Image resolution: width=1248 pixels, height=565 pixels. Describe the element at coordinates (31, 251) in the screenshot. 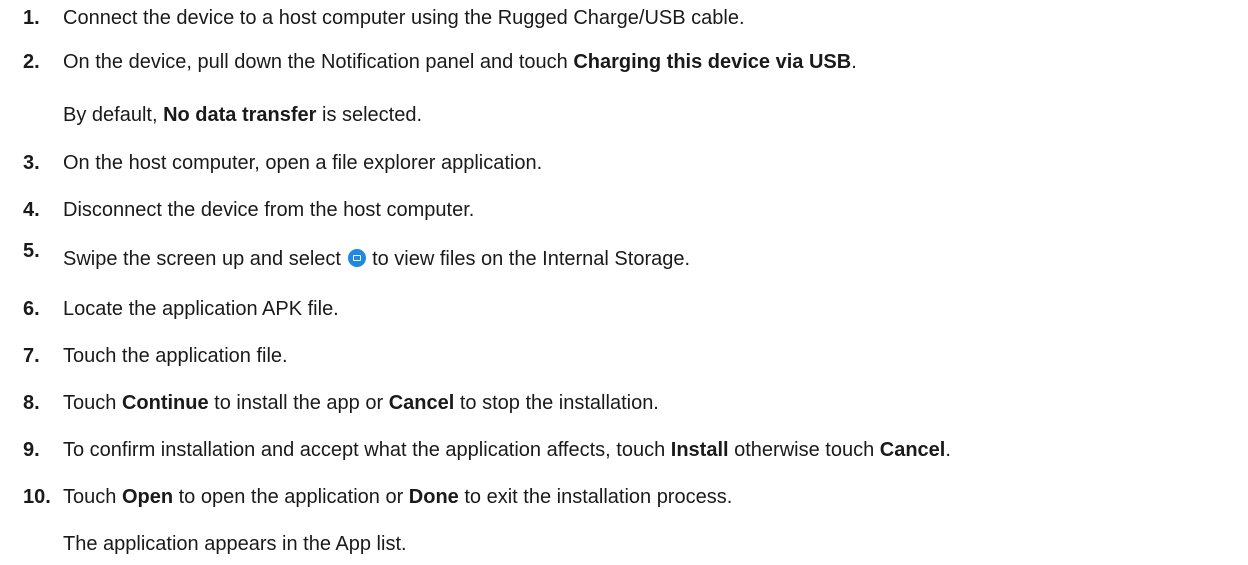

I see `step-number: 5.` at that location.